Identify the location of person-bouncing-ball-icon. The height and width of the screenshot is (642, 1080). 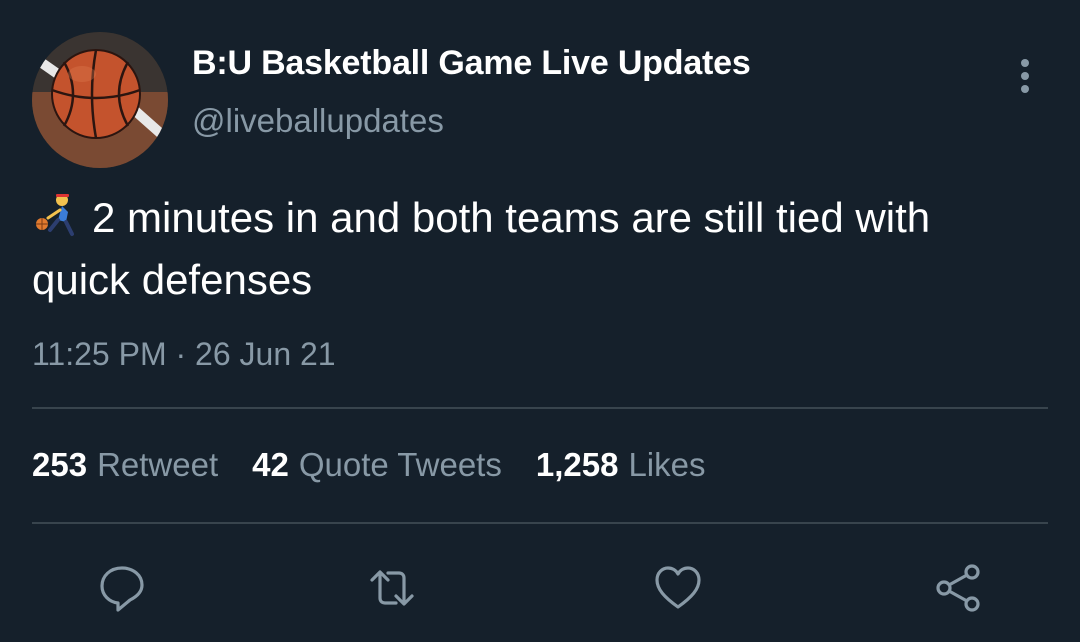
(57, 222).